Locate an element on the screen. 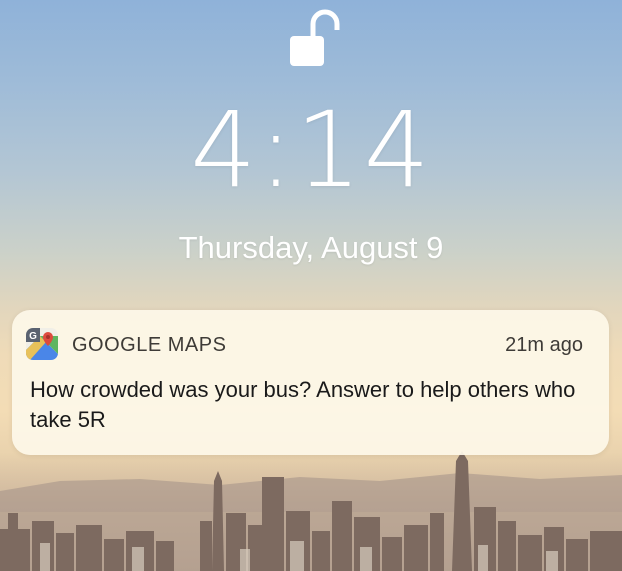 The image size is (622, 571). lock-screen-time: 4:14 is located at coordinates (311, 150).